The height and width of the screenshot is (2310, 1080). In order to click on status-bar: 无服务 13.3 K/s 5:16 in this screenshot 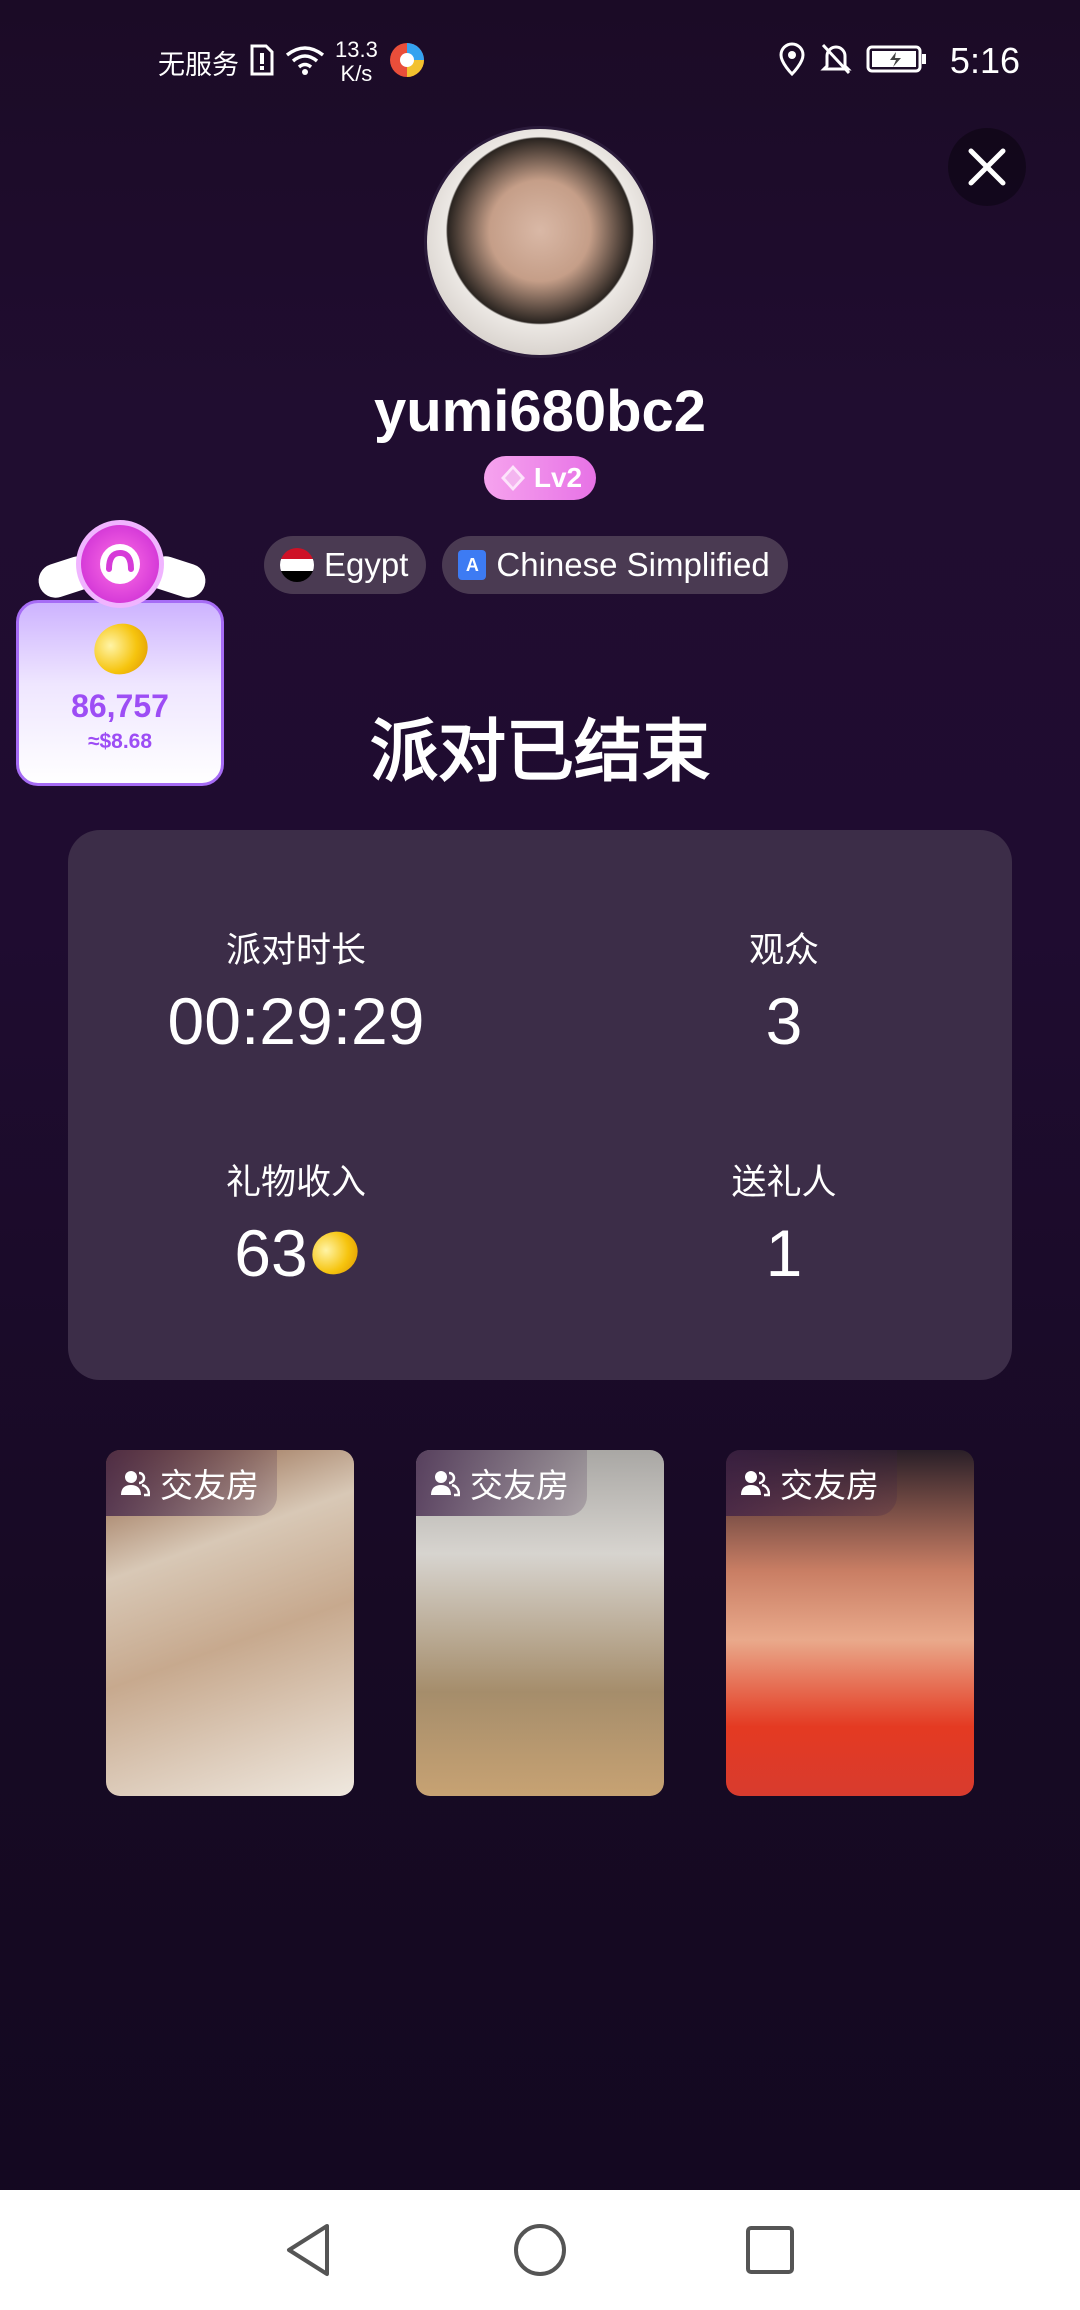, I will do `click(540, 60)`.